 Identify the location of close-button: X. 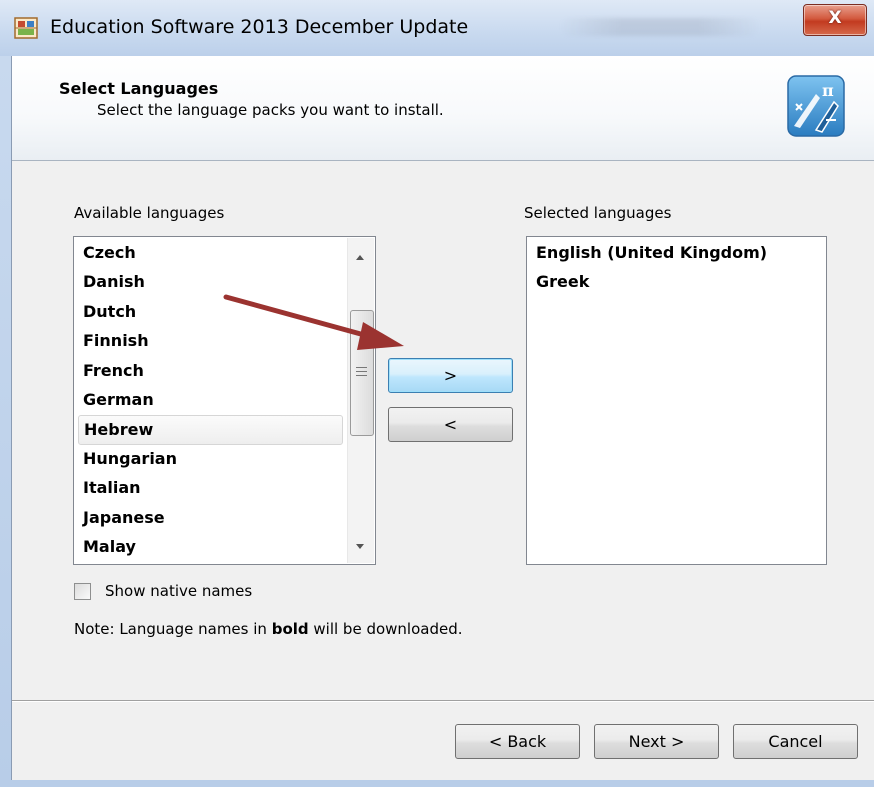
(835, 20).